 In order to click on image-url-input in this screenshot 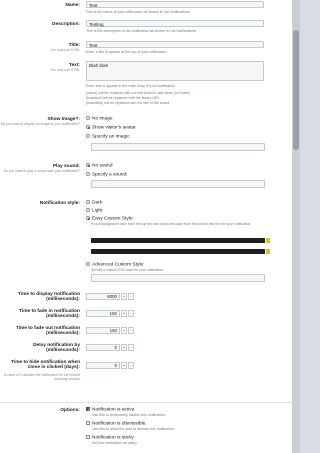, I will do `click(178, 147)`.